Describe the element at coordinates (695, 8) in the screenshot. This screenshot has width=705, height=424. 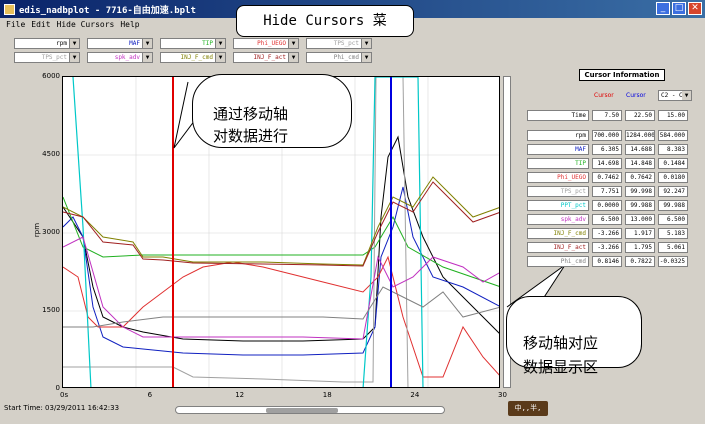
I see `close-button: ✕` at that location.